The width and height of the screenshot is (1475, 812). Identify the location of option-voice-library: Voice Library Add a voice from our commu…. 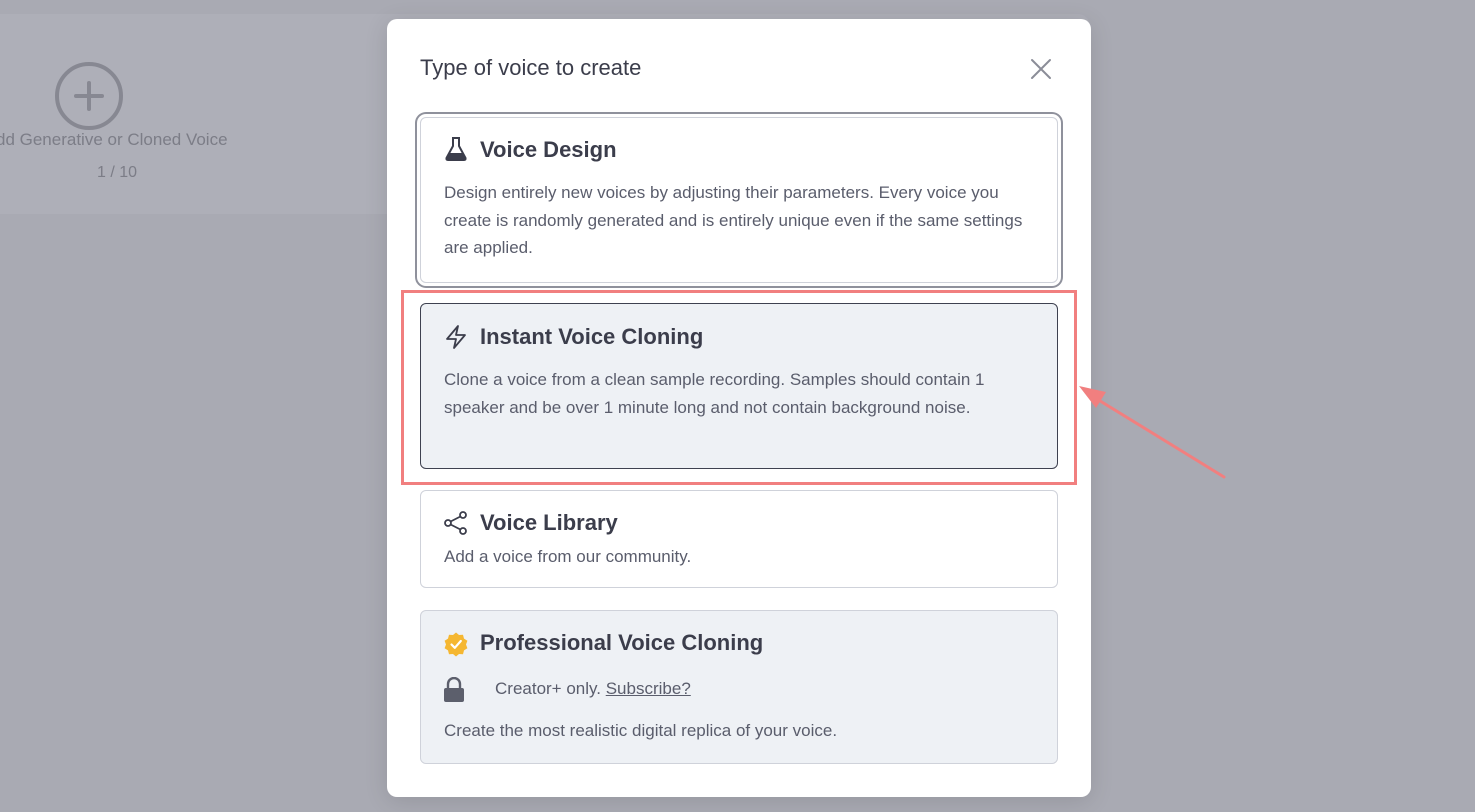
(739, 539).